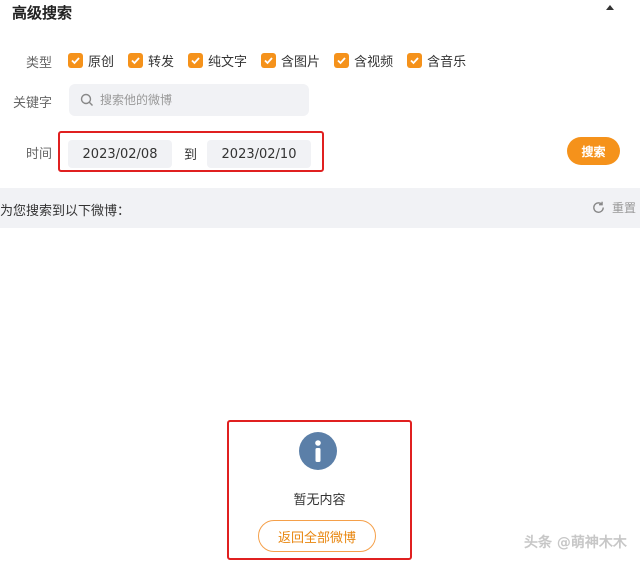 The height and width of the screenshot is (567, 640). I want to click on keyword-search-box, so click(189, 100).